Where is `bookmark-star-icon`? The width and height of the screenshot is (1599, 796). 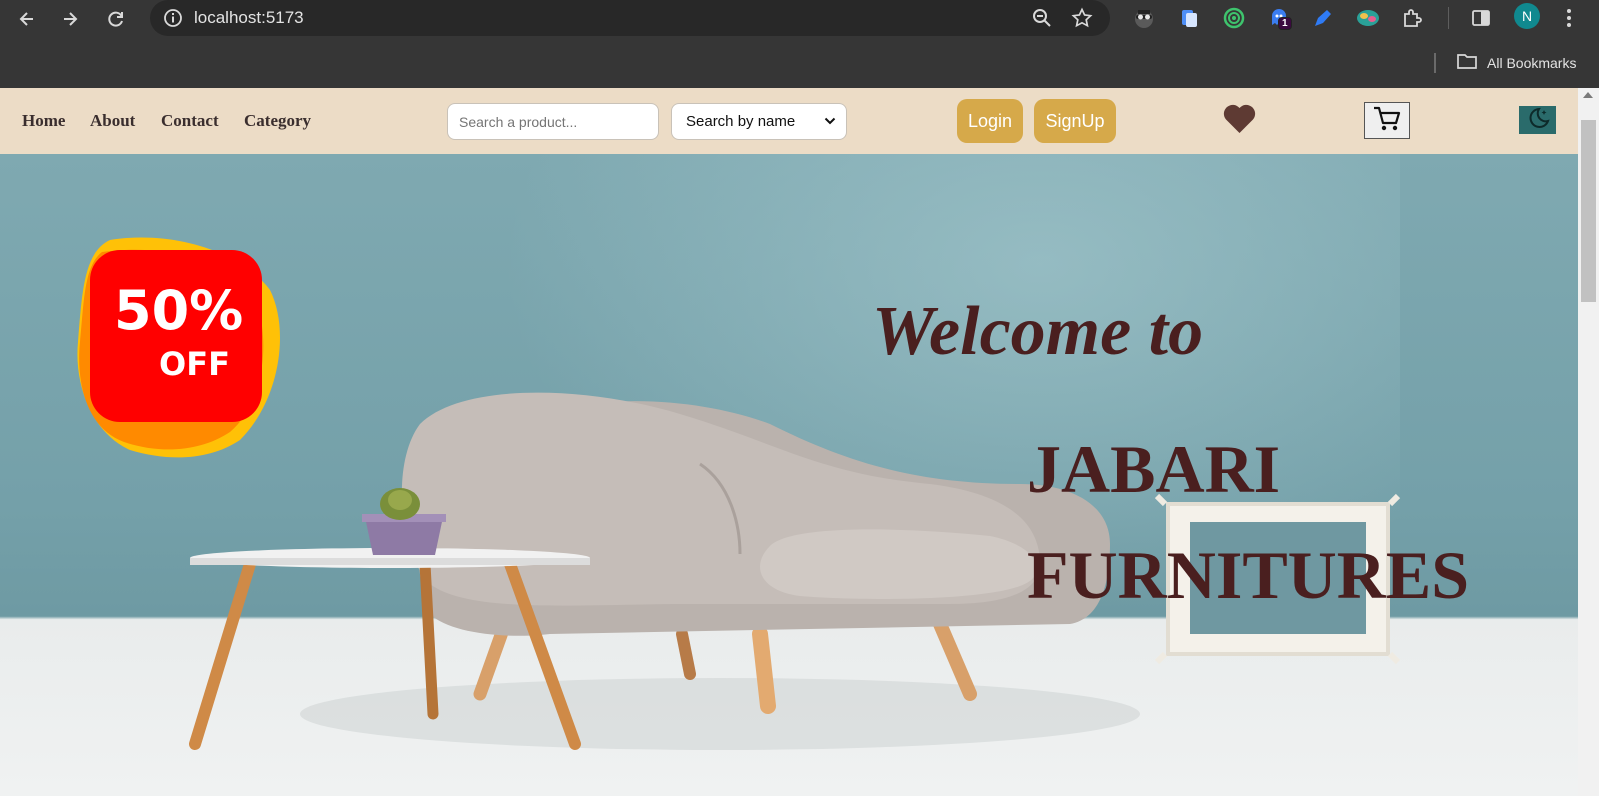
bookmark-star-icon is located at coordinates (1082, 18).